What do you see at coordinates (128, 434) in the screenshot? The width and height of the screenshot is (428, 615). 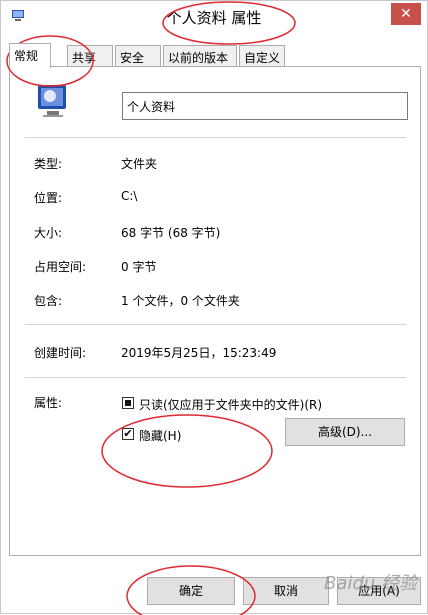 I see `hidden-checkbox: ✔` at bounding box center [128, 434].